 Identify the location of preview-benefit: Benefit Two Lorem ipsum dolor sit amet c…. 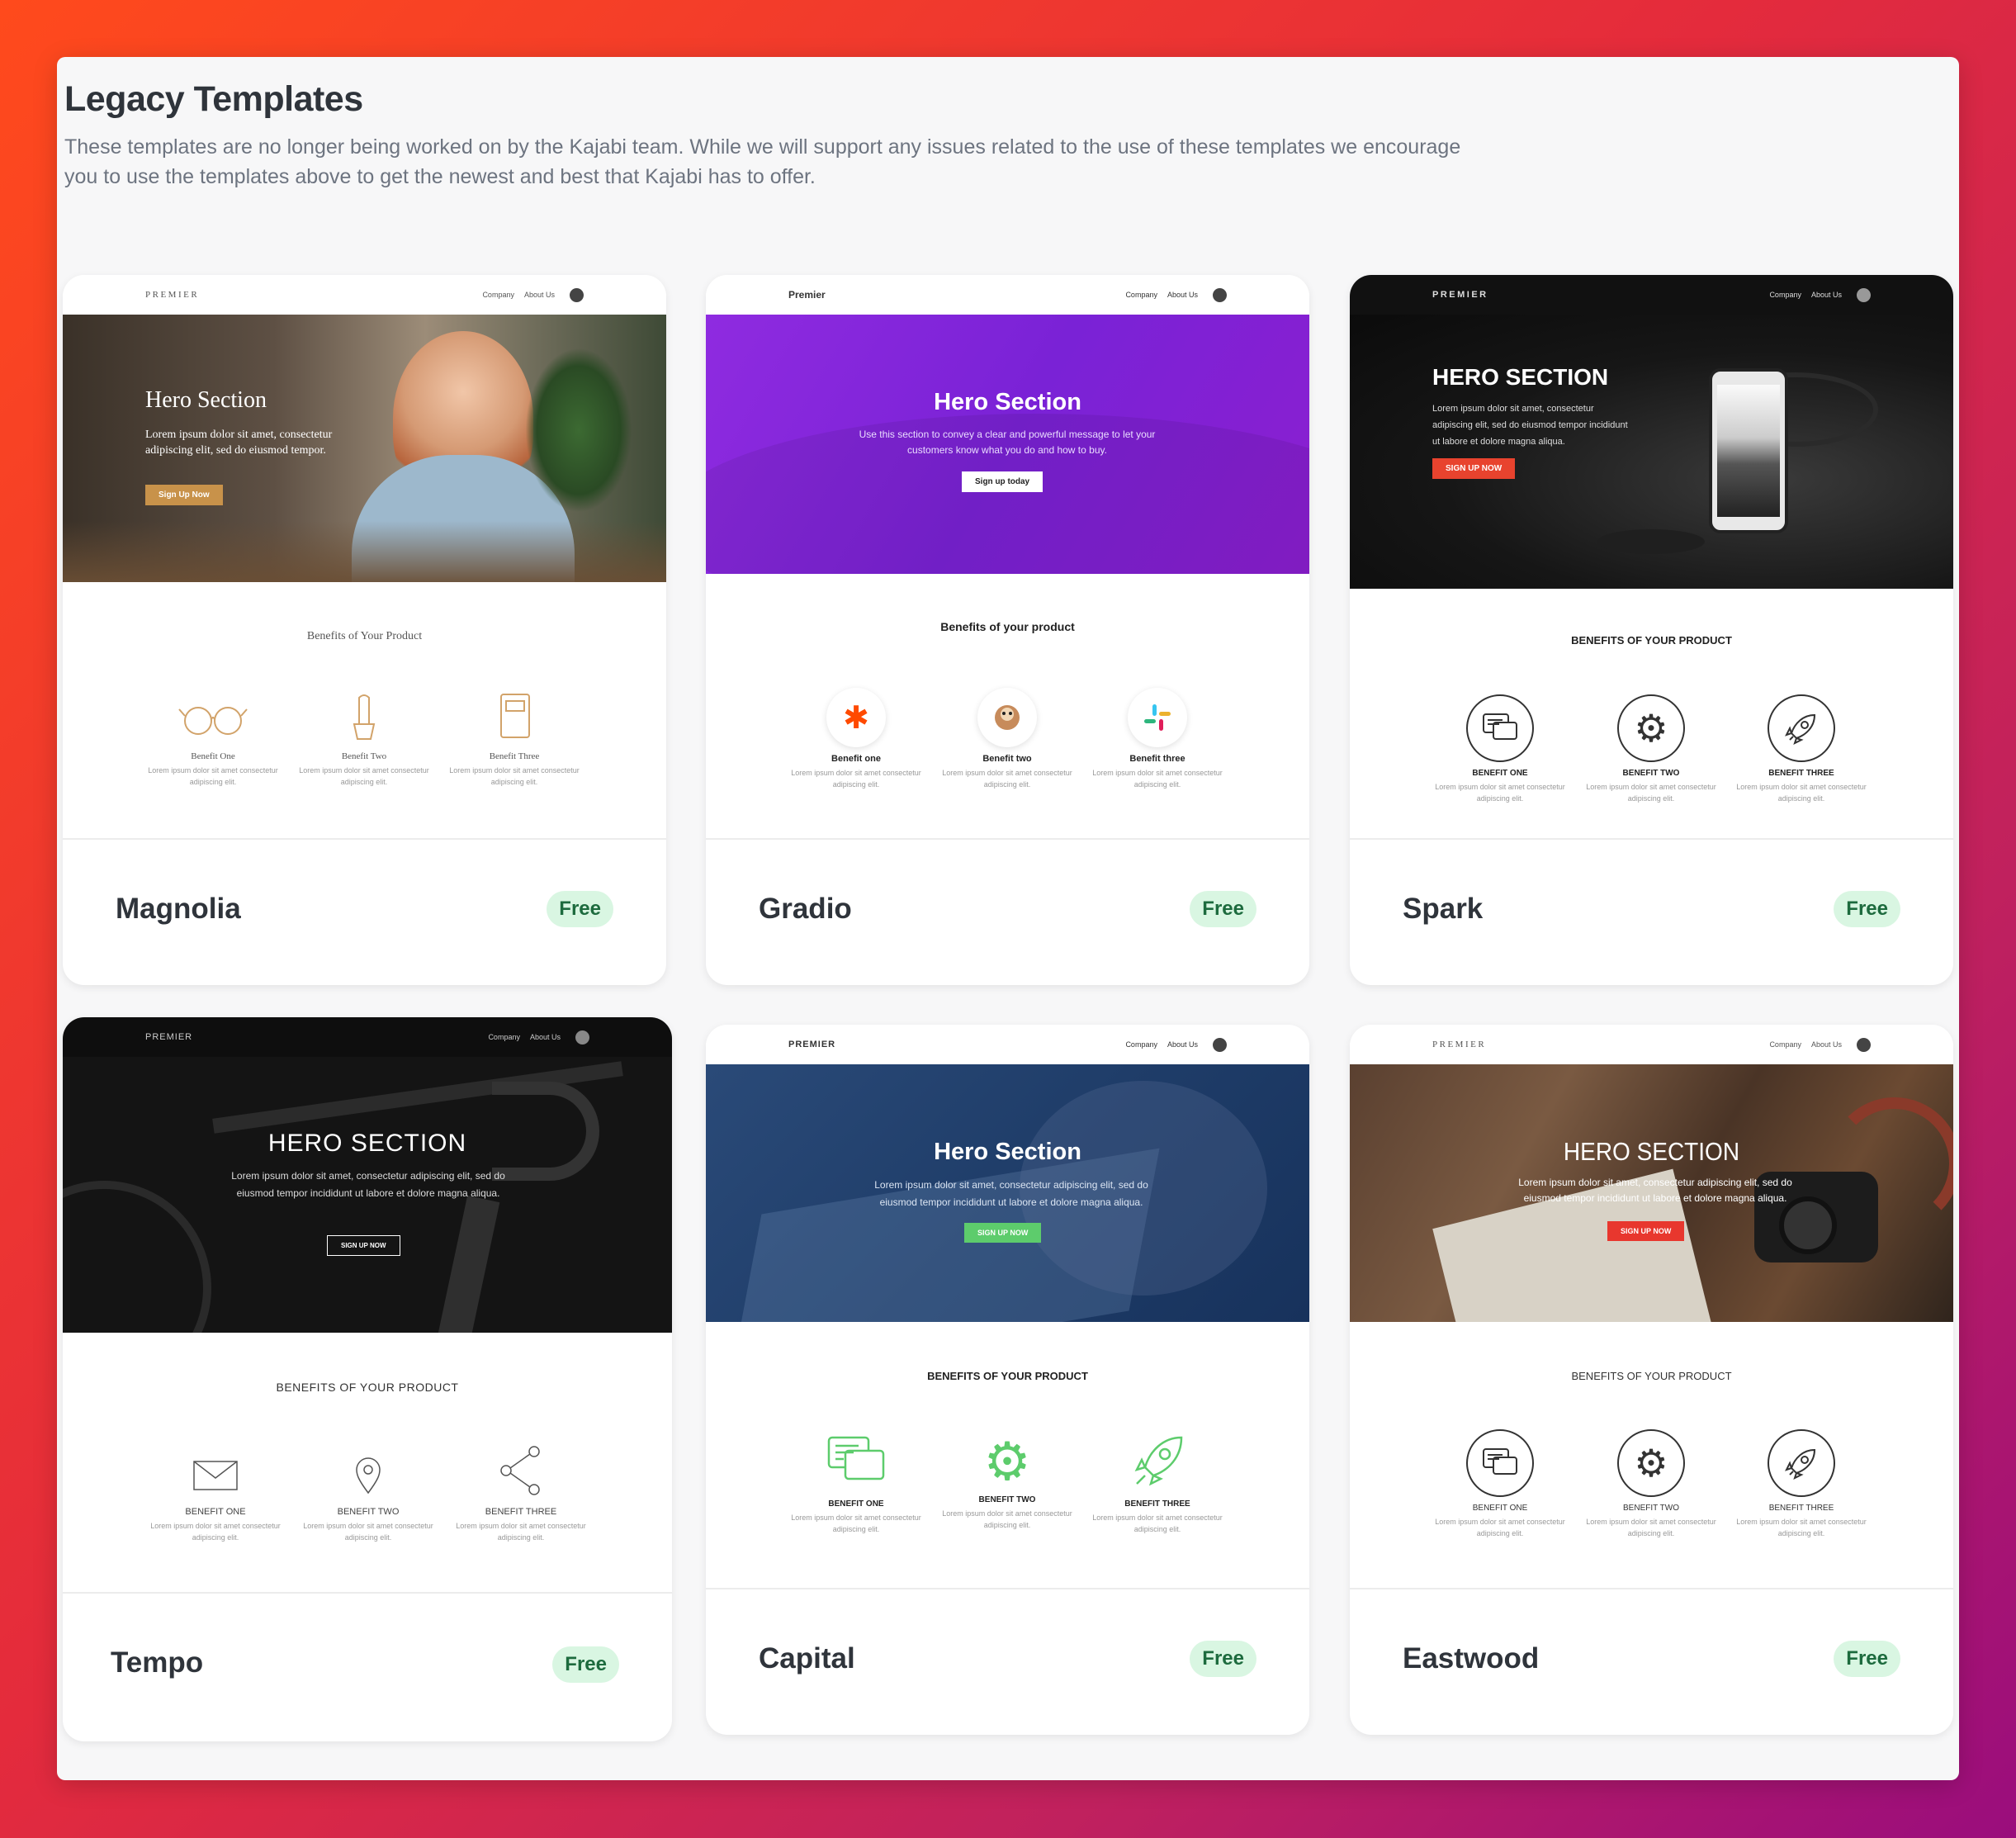
(364, 739).